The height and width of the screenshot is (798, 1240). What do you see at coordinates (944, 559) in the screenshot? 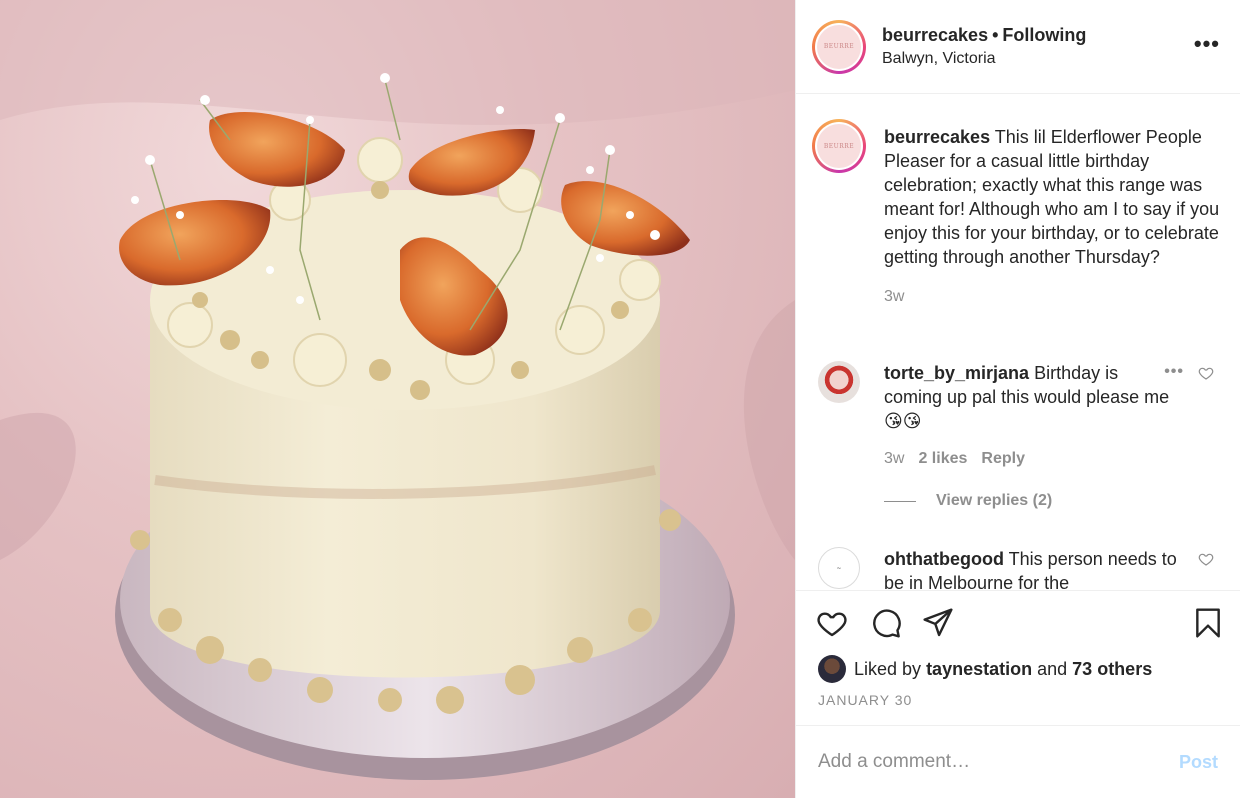
I see `comment-username: ohthatbegood` at bounding box center [944, 559].